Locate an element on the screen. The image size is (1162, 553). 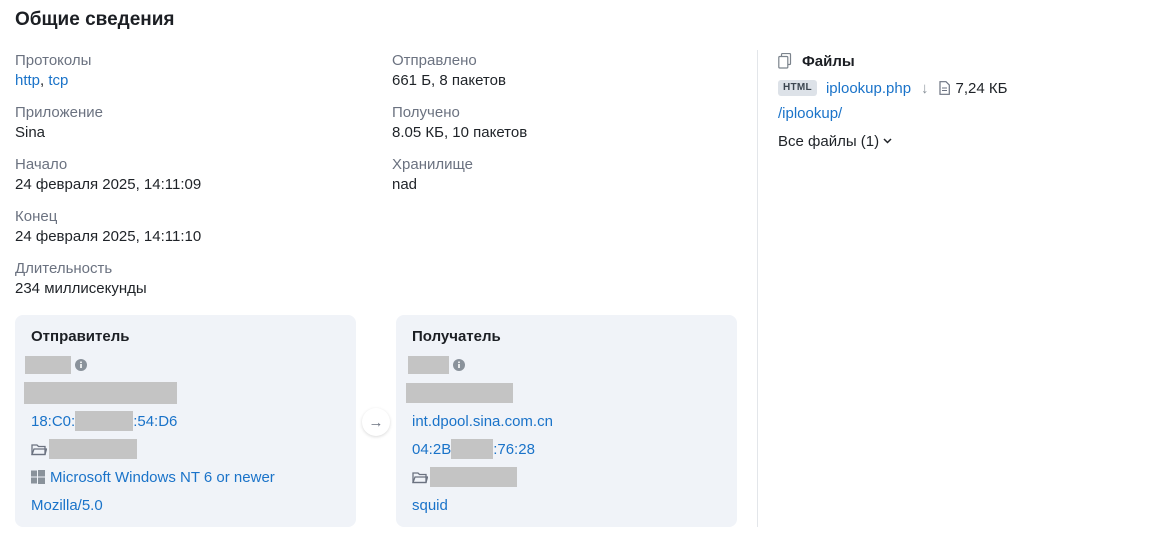
download-direction-icon: ↓ is located at coordinates (925, 88).